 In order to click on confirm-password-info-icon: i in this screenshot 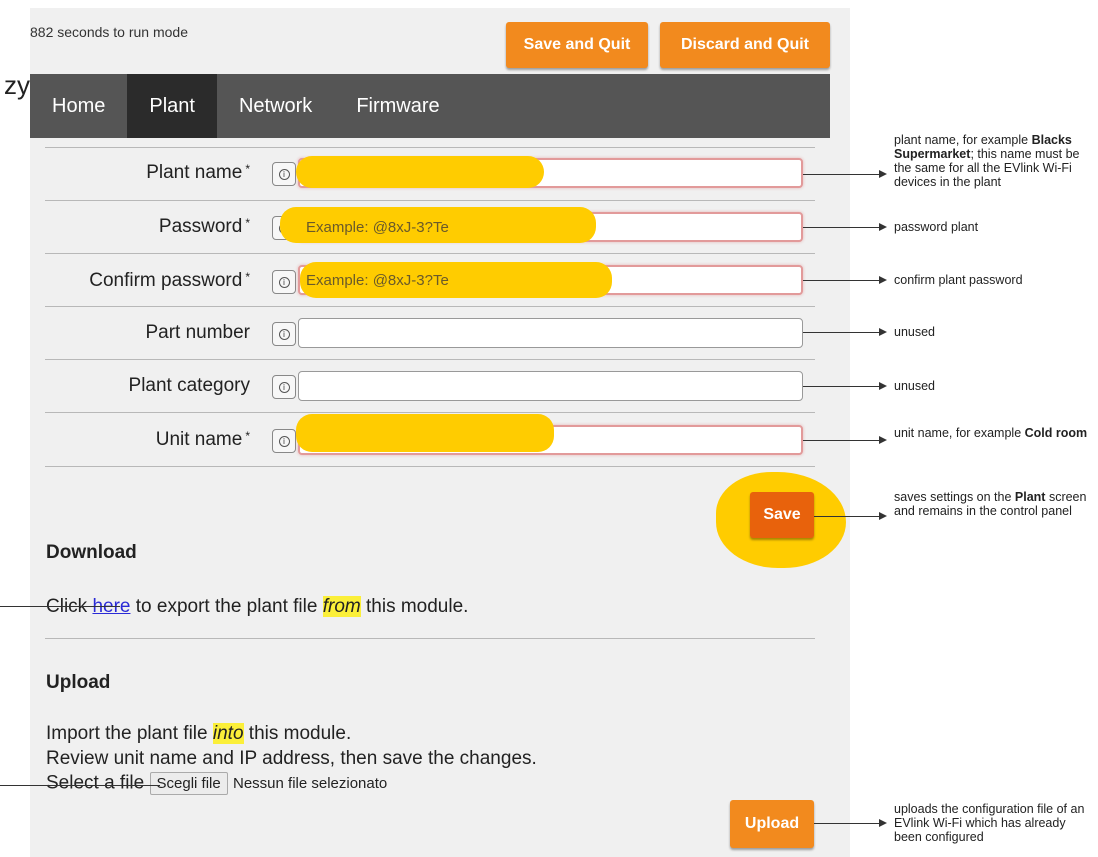, I will do `click(284, 282)`.